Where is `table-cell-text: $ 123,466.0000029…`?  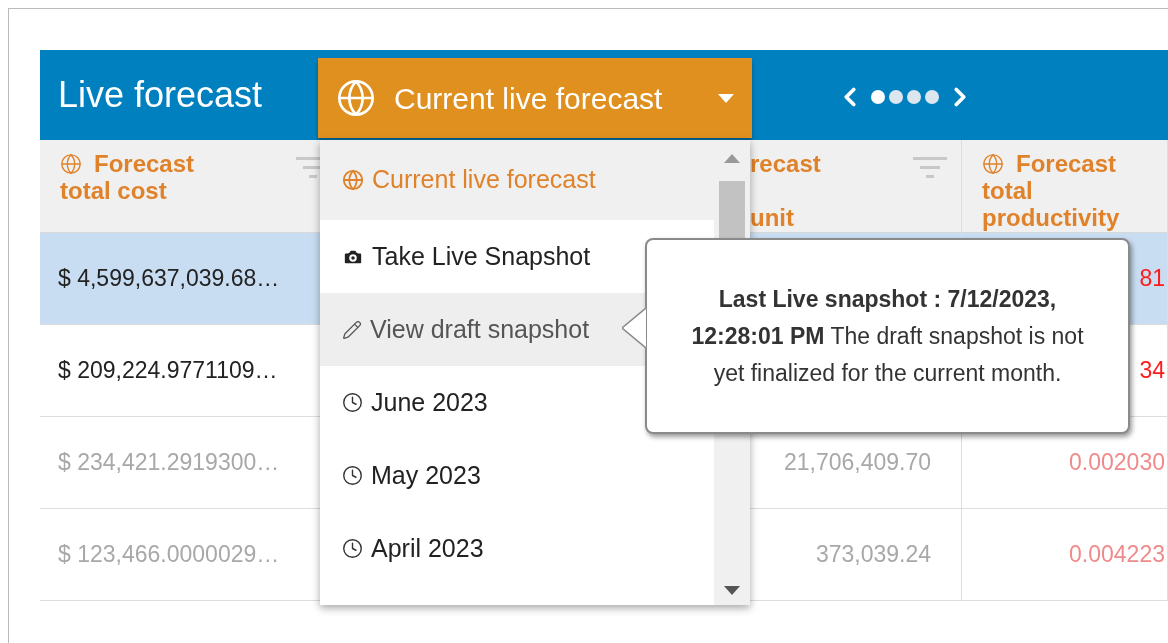 table-cell-text: $ 123,466.0000029… is located at coordinates (169, 555).